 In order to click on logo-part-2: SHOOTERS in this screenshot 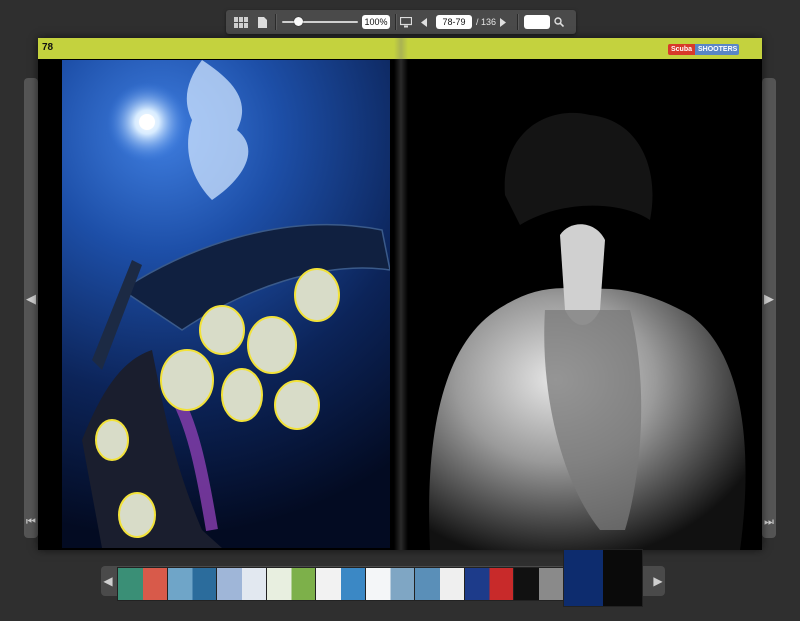, I will do `click(717, 49)`.